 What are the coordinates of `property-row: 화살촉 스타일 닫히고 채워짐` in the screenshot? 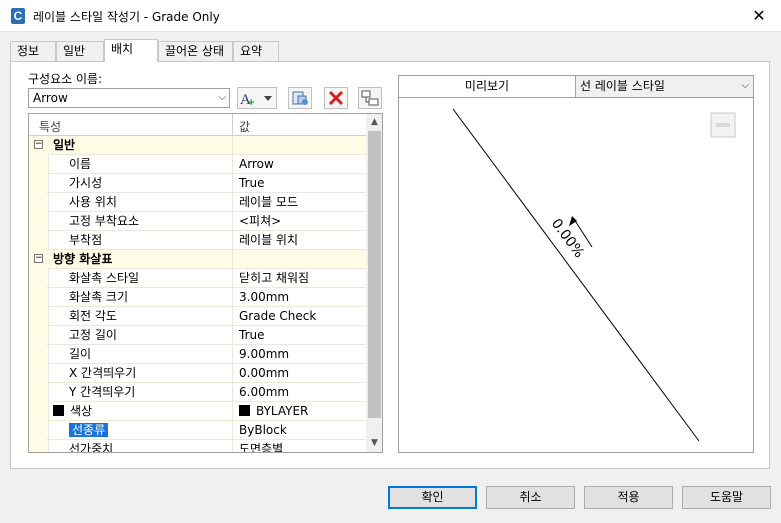 It's located at (197, 278).